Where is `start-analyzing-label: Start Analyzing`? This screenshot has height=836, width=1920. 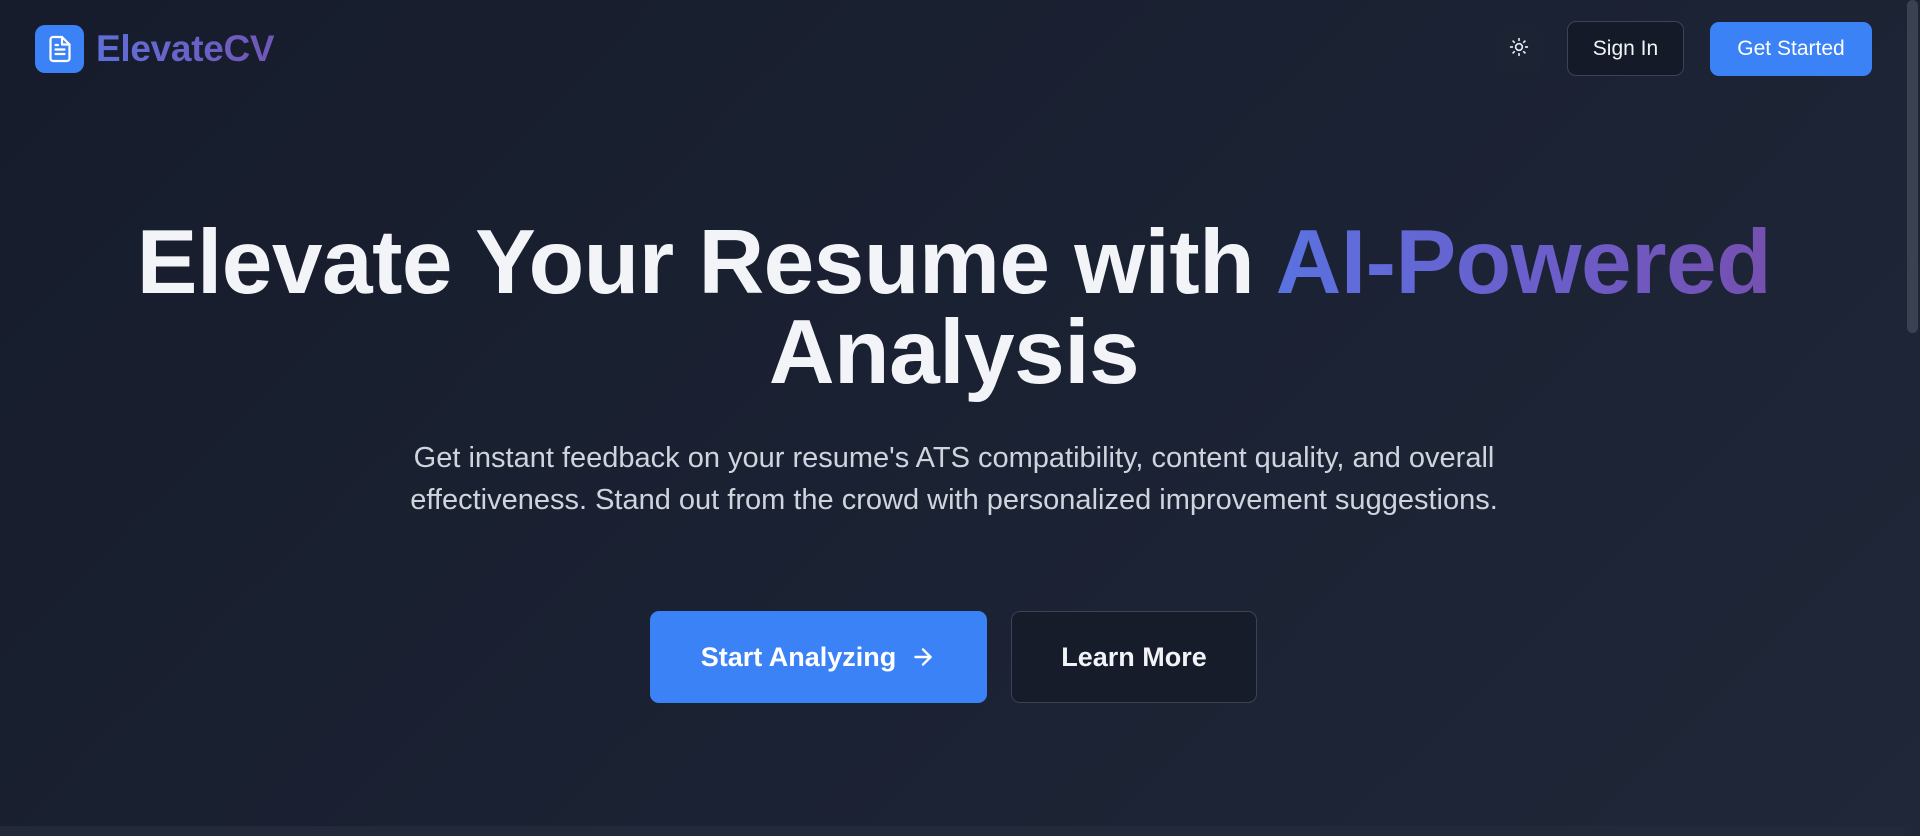
start-analyzing-label: Start Analyzing is located at coordinates (798, 656).